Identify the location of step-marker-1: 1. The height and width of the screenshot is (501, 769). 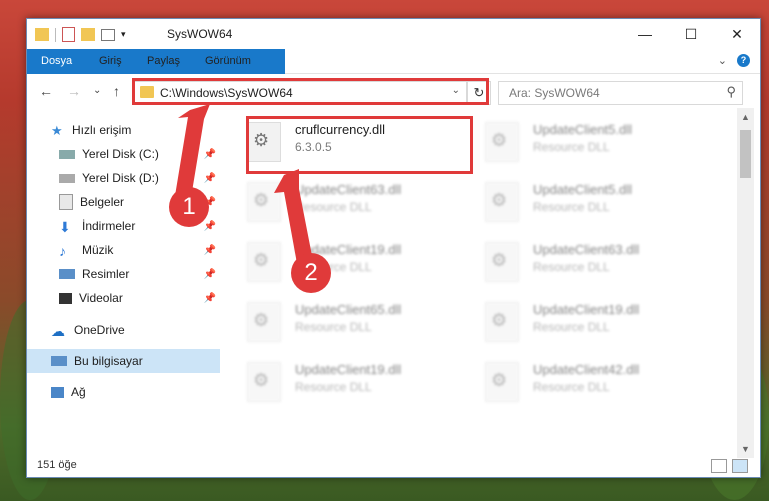
(189, 207).